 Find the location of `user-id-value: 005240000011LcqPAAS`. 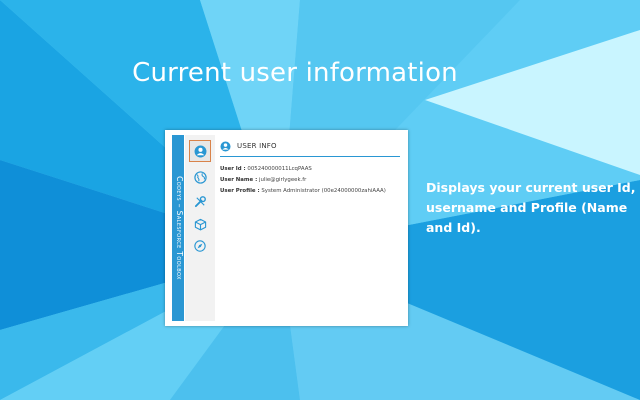

user-id-value: 005240000011LcqPAAS is located at coordinates (279, 169).